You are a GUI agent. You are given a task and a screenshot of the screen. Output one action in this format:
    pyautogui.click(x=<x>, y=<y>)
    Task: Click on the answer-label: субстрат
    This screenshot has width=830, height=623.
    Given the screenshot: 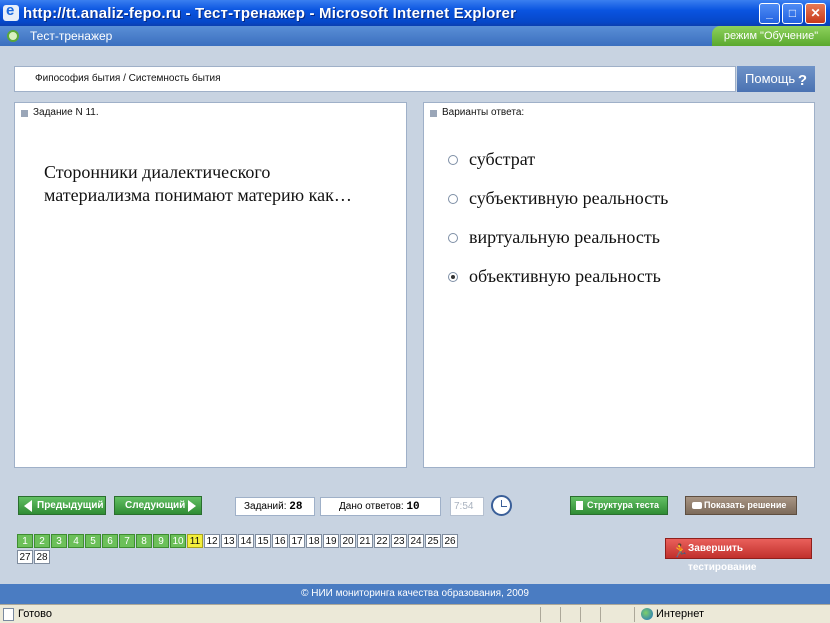 What is the action you would take?
    pyautogui.click(x=502, y=159)
    